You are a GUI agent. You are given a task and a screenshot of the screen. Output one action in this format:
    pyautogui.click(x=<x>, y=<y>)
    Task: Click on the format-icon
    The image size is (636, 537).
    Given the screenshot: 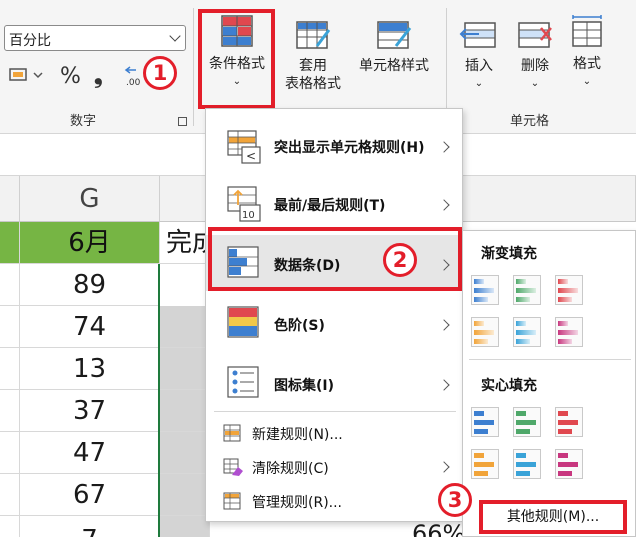 What is the action you would take?
    pyautogui.click(x=587, y=33)
    